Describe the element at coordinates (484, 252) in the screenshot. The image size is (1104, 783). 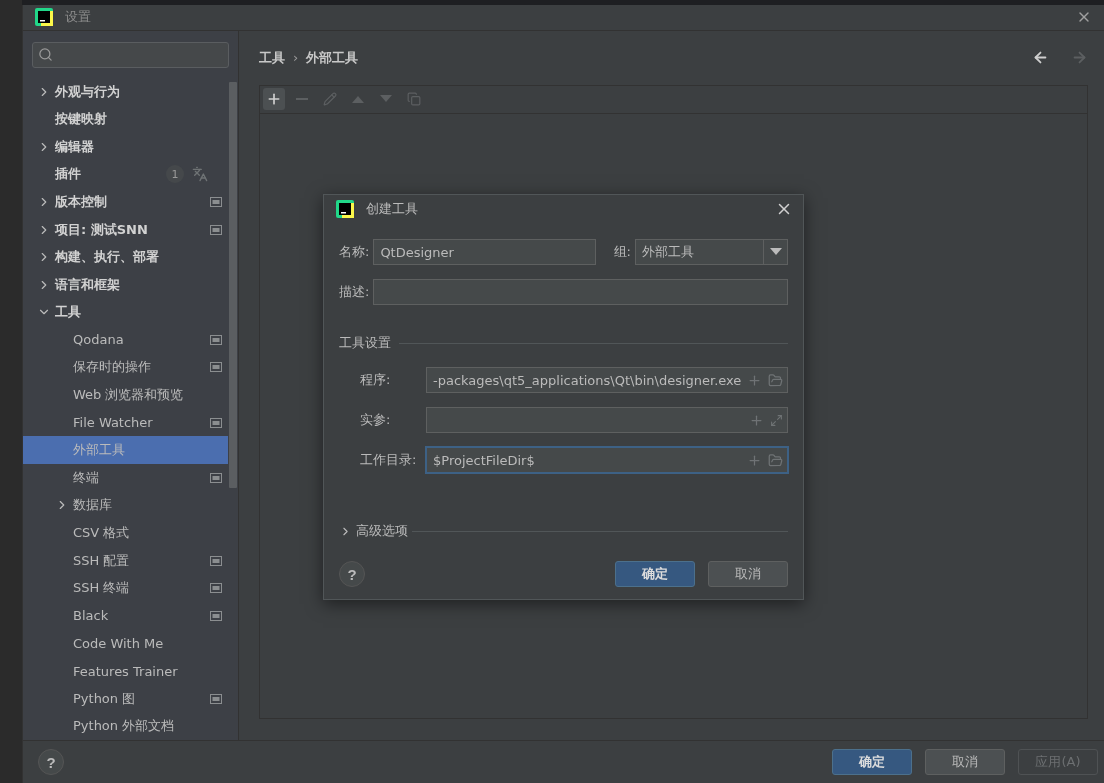
I see `name-field: QtDesigner` at that location.